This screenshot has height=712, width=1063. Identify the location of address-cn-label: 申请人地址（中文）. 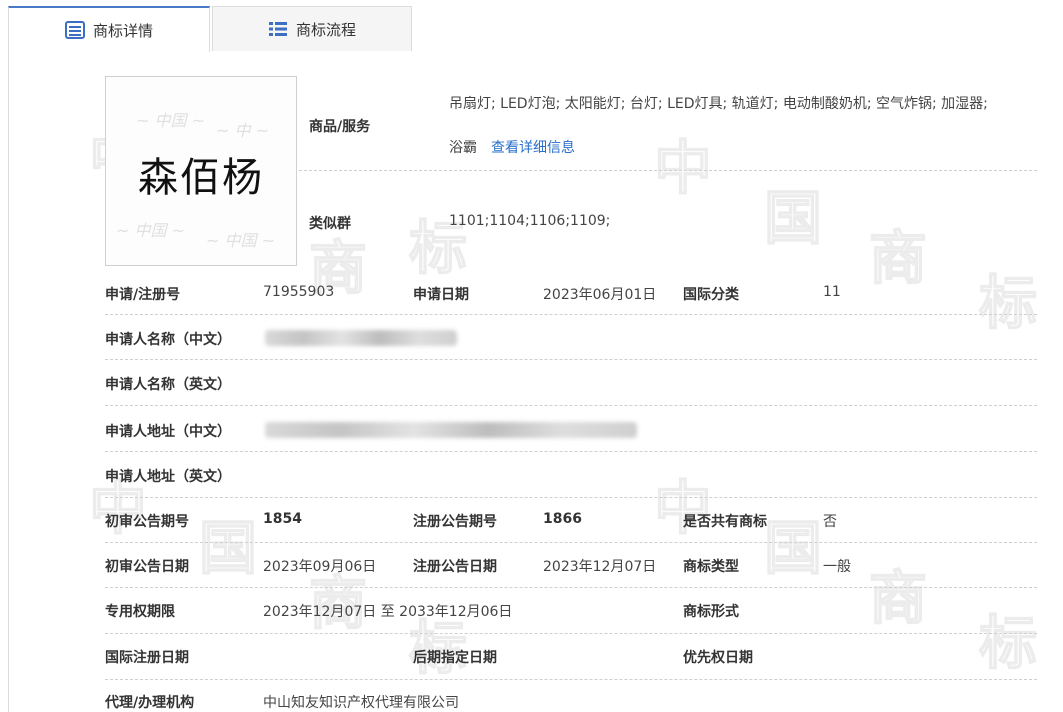
(168, 432).